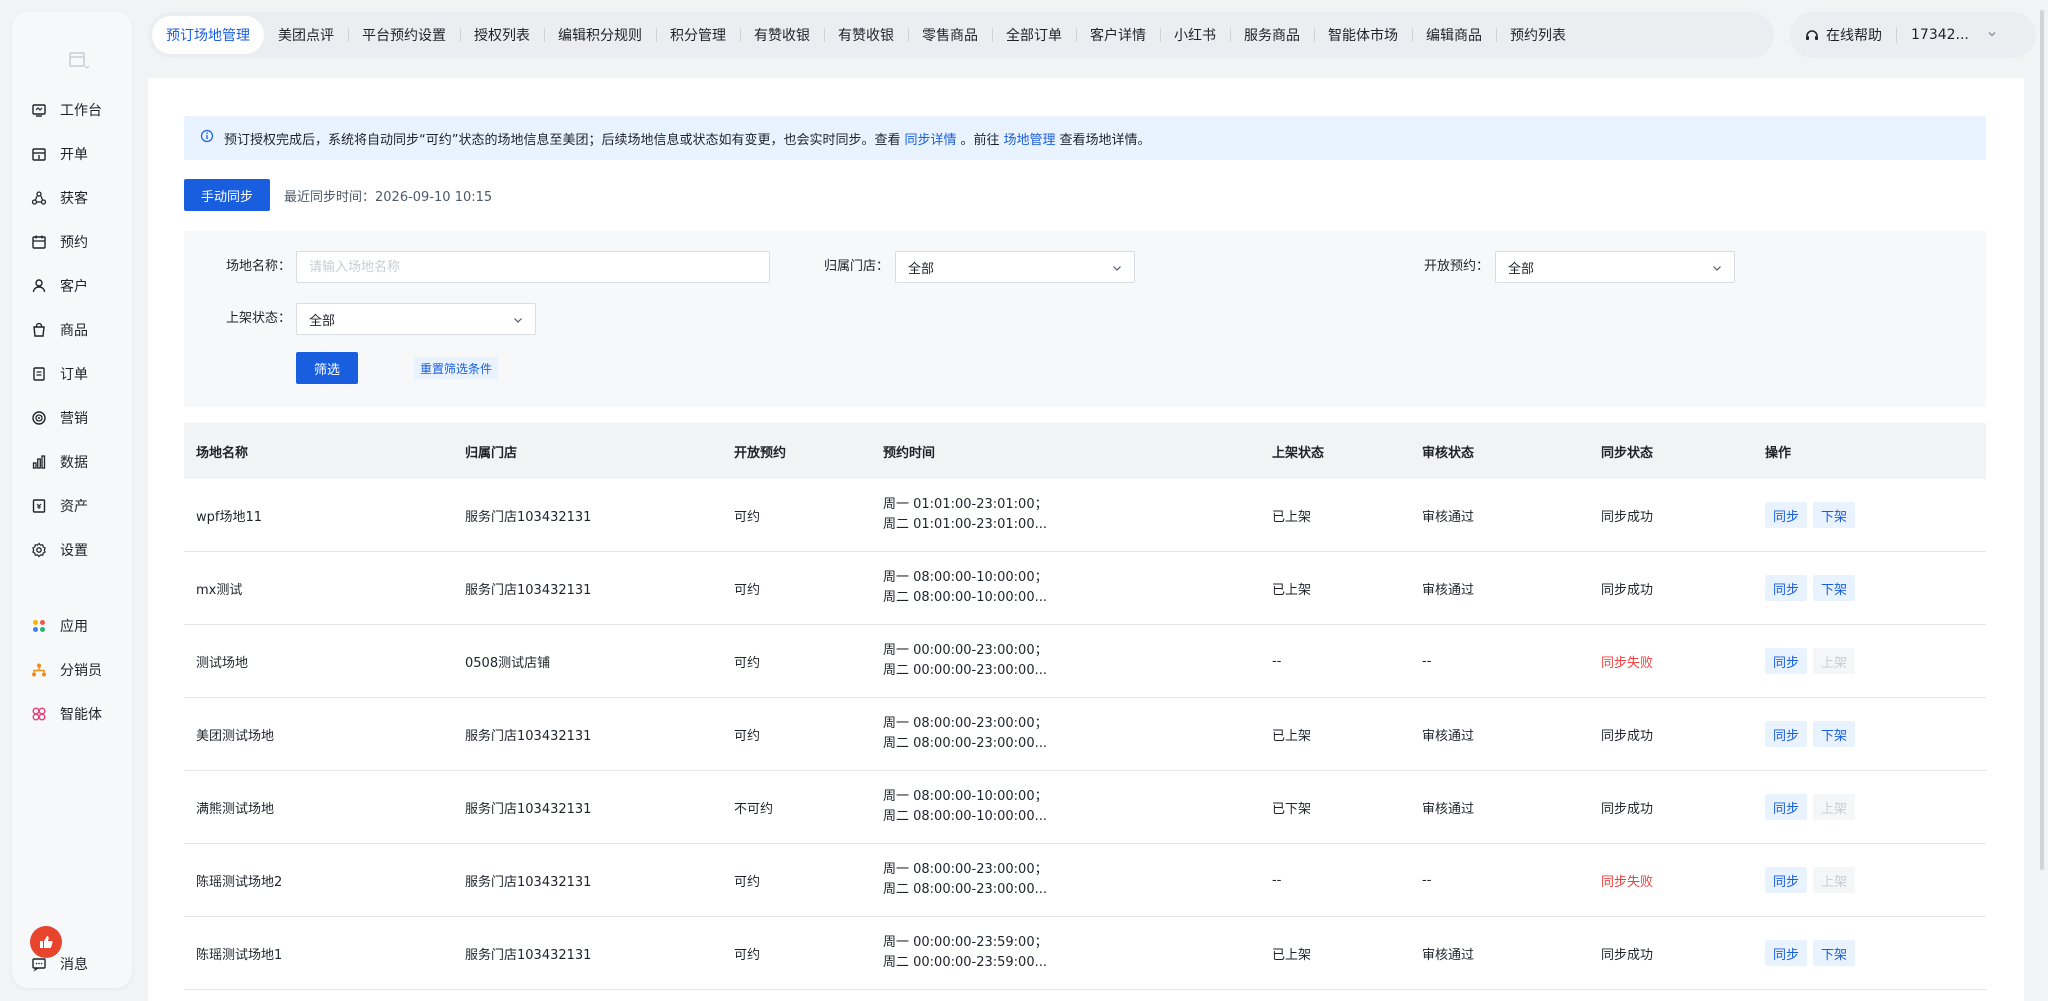 This screenshot has height=1001, width=2048. I want to click on sidebar-item-apps: 应用, so click(76, 626).